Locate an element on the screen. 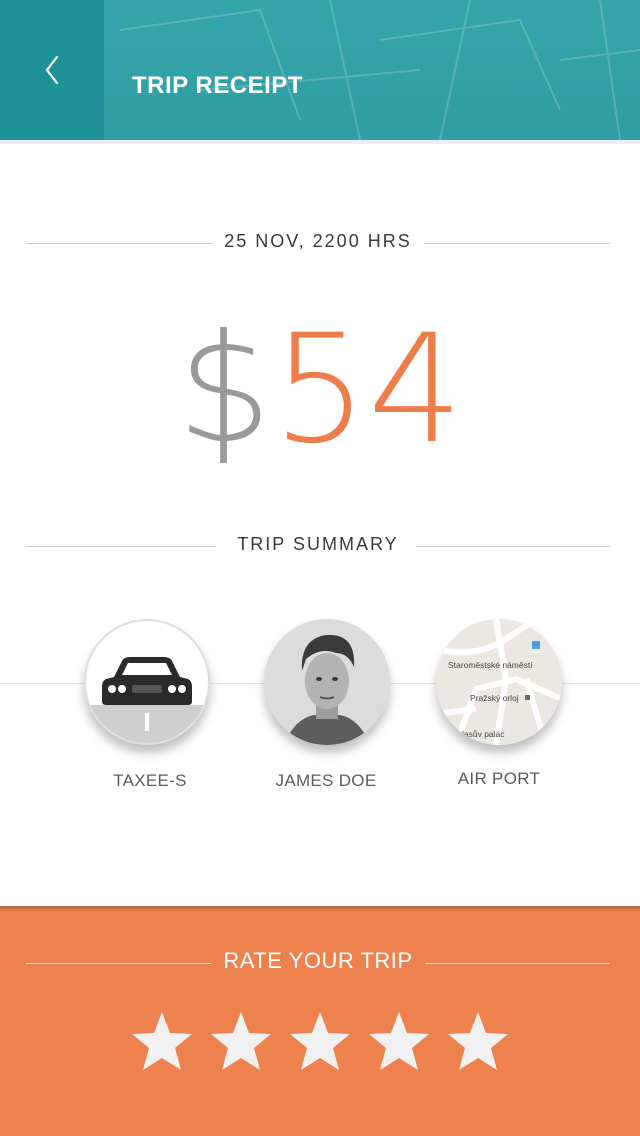 Image resolution: width=640 pixels, height=1136 pixels. star-3-icon is located at coordinates (320, 1042).